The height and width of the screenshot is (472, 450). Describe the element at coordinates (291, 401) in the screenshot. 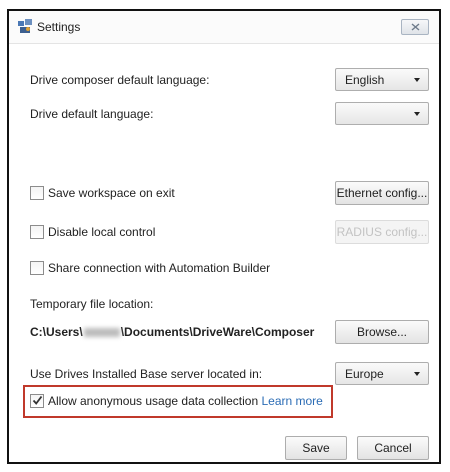

I see `learn-more-link: Learn more` at that location.